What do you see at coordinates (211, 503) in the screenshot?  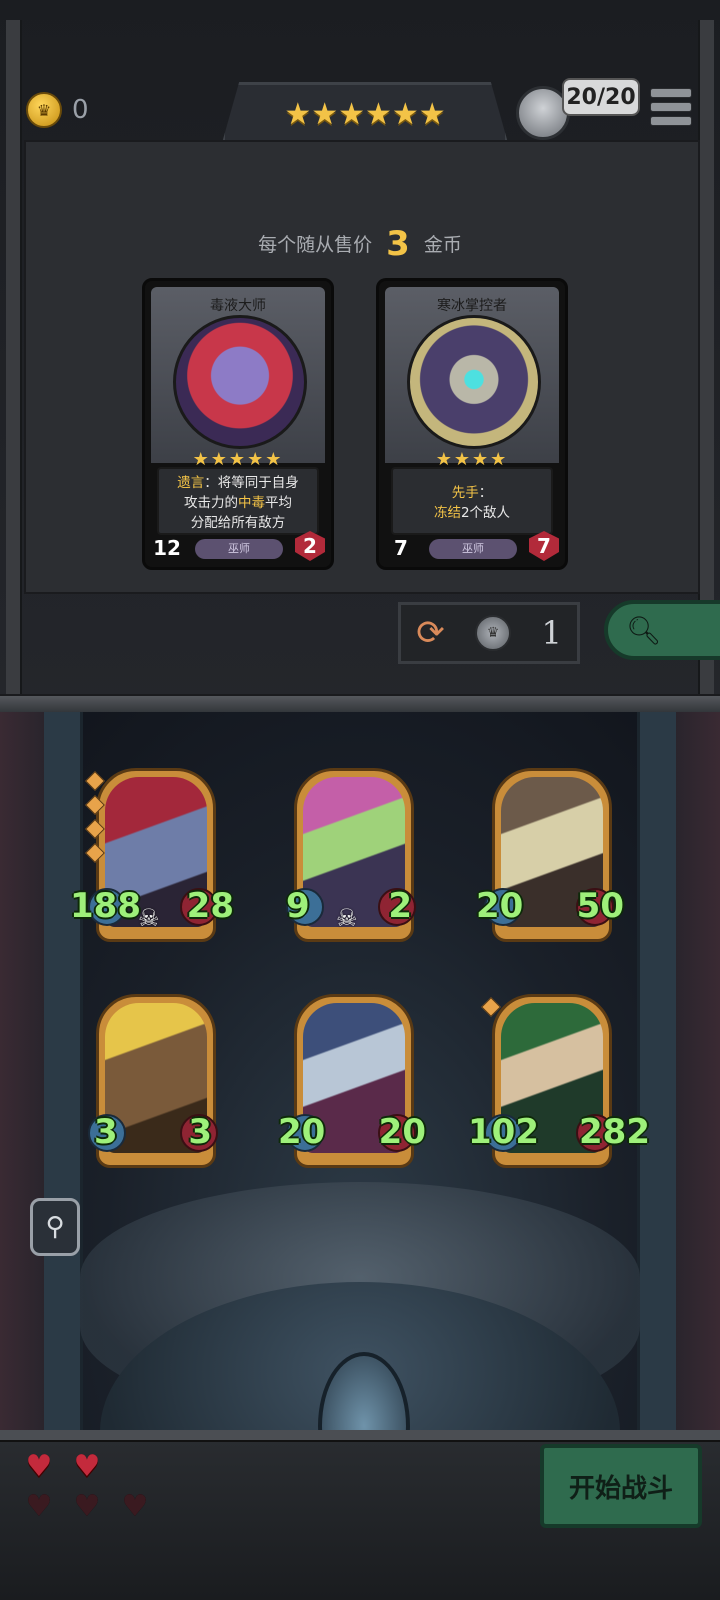 I see `desc-line2-pre: 攻击力的` at bounding box center [211, 503].